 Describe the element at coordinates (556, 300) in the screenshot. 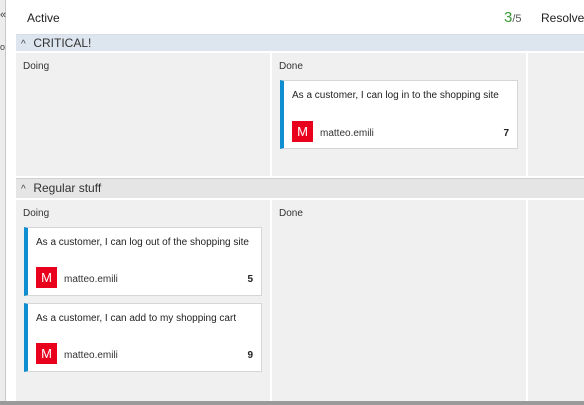

I see `cell-regular-resolved` at that location.